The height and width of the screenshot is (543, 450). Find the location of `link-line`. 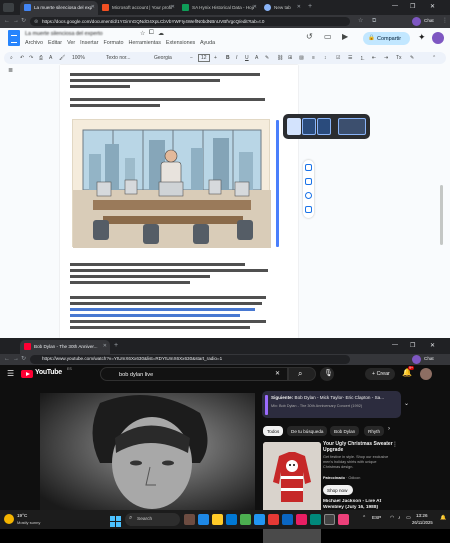

link-line is located at coordinates (155, 315).